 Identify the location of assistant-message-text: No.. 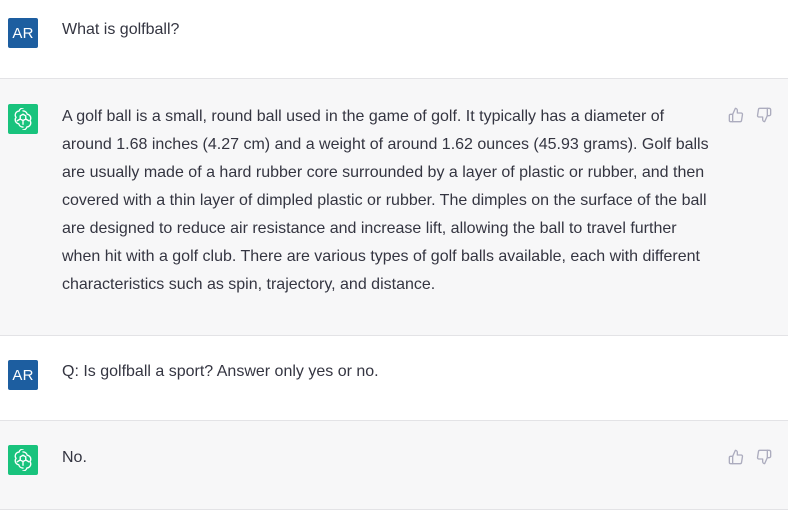
(74, 457).